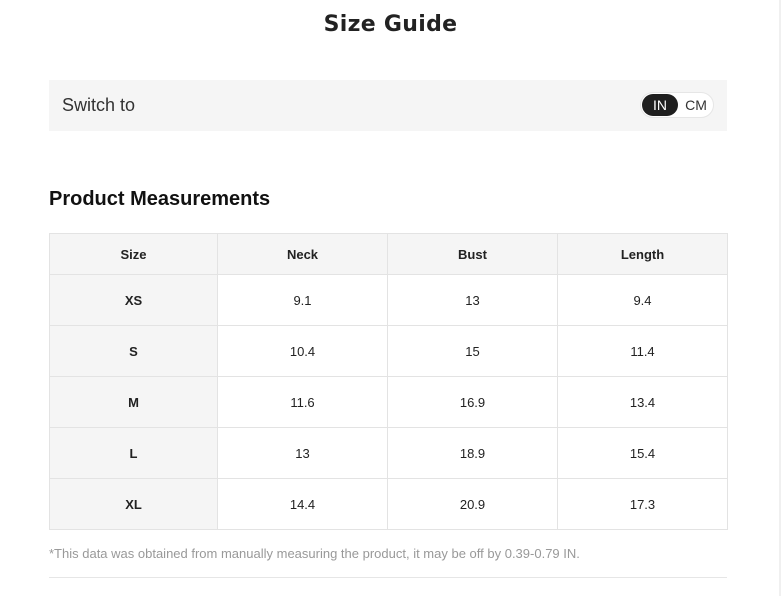 This screenshot has width=781, height=596. I want to click on table-row: XL 14.4 20.9 17.3, so click(388, 504).